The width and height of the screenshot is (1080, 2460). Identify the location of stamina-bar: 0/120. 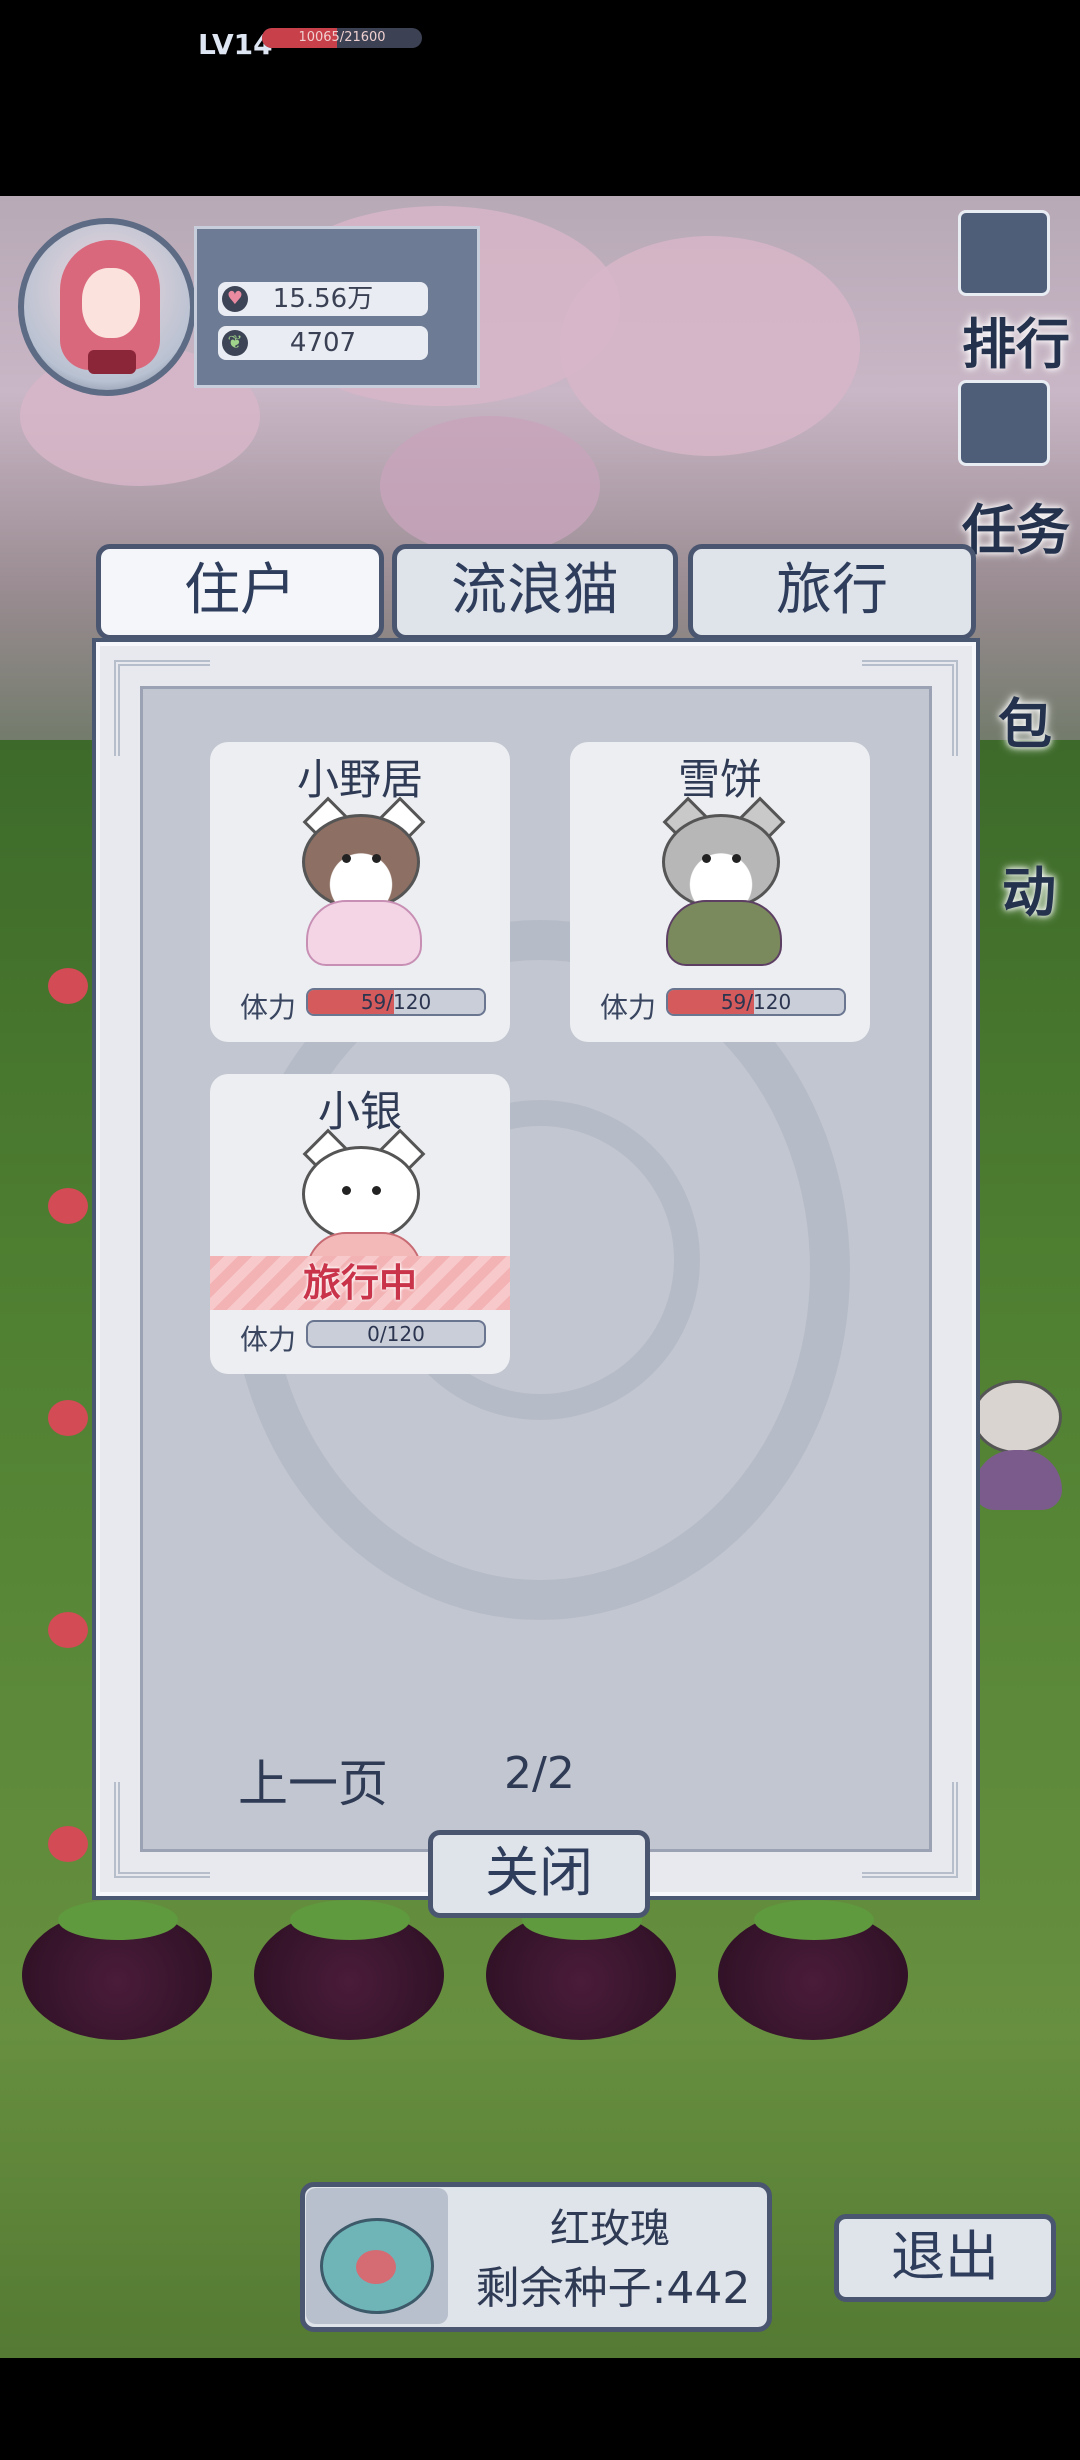
(396, 1334).